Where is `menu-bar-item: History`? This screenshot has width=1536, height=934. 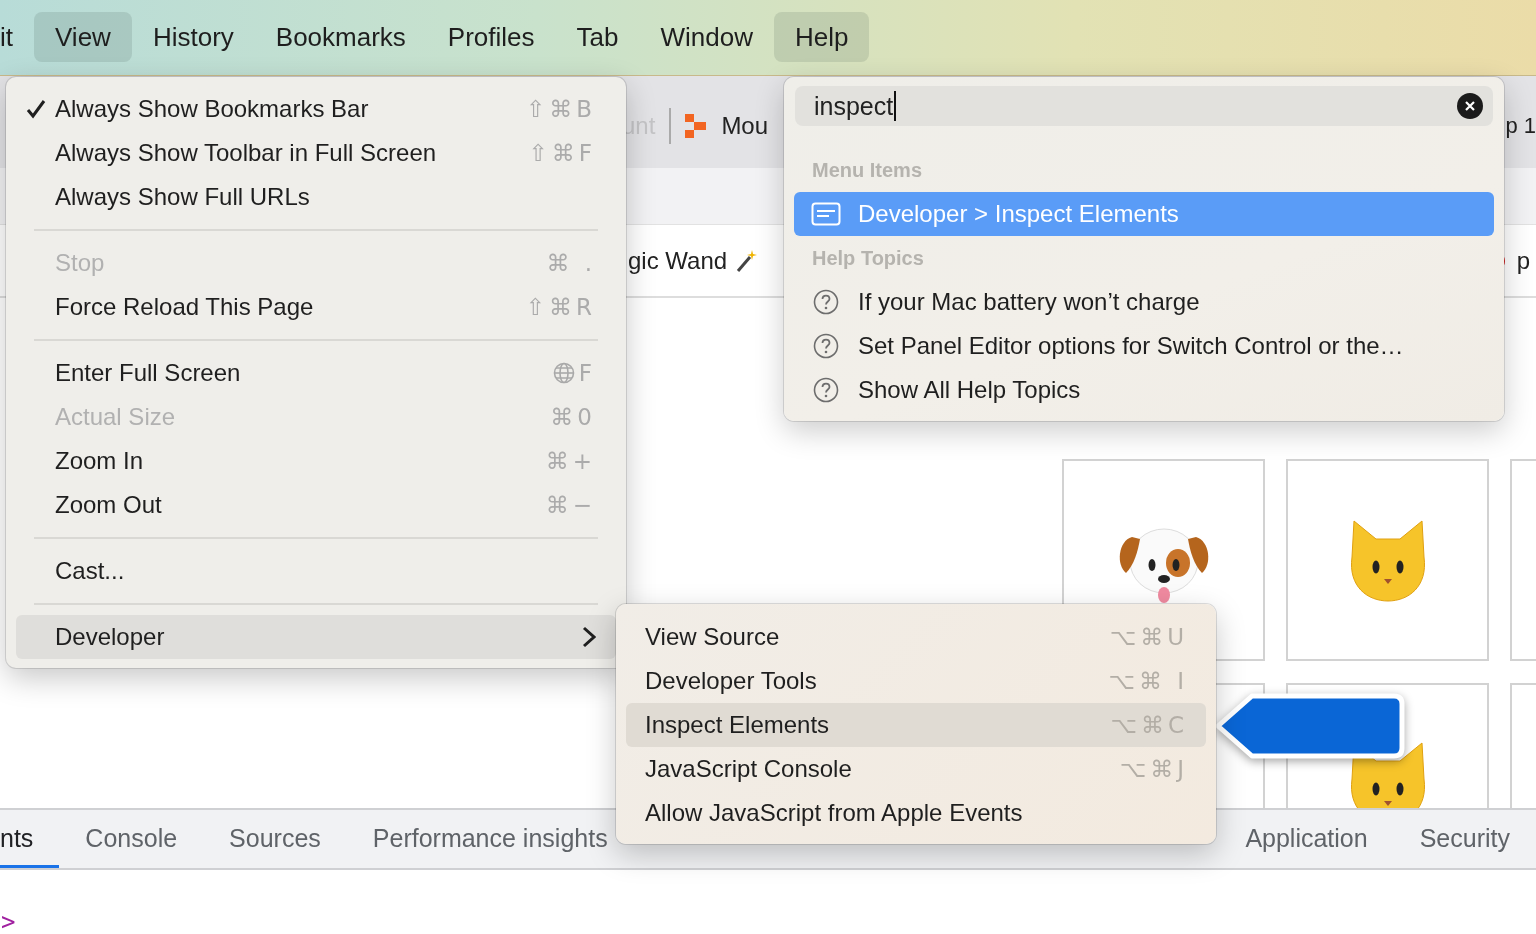
menu-bar-item: History is located at coordinates (193, 37).